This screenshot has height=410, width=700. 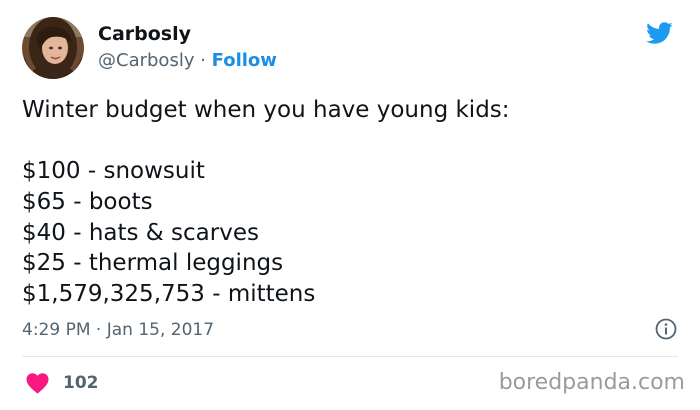 I want to click on tweet-line: $25 - thermal leggings, so click(x=153, y=263).